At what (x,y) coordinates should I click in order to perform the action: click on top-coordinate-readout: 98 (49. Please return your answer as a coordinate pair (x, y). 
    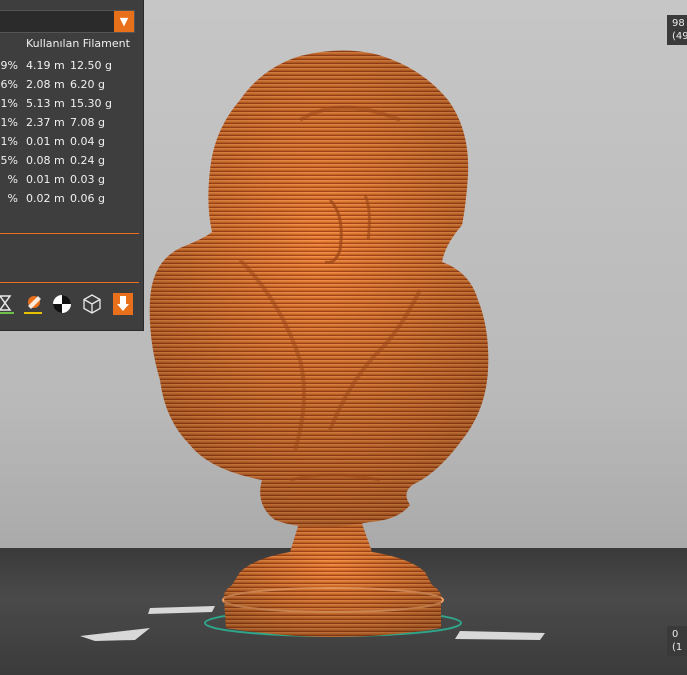
    Looking at the image, I should click on (677, 30).